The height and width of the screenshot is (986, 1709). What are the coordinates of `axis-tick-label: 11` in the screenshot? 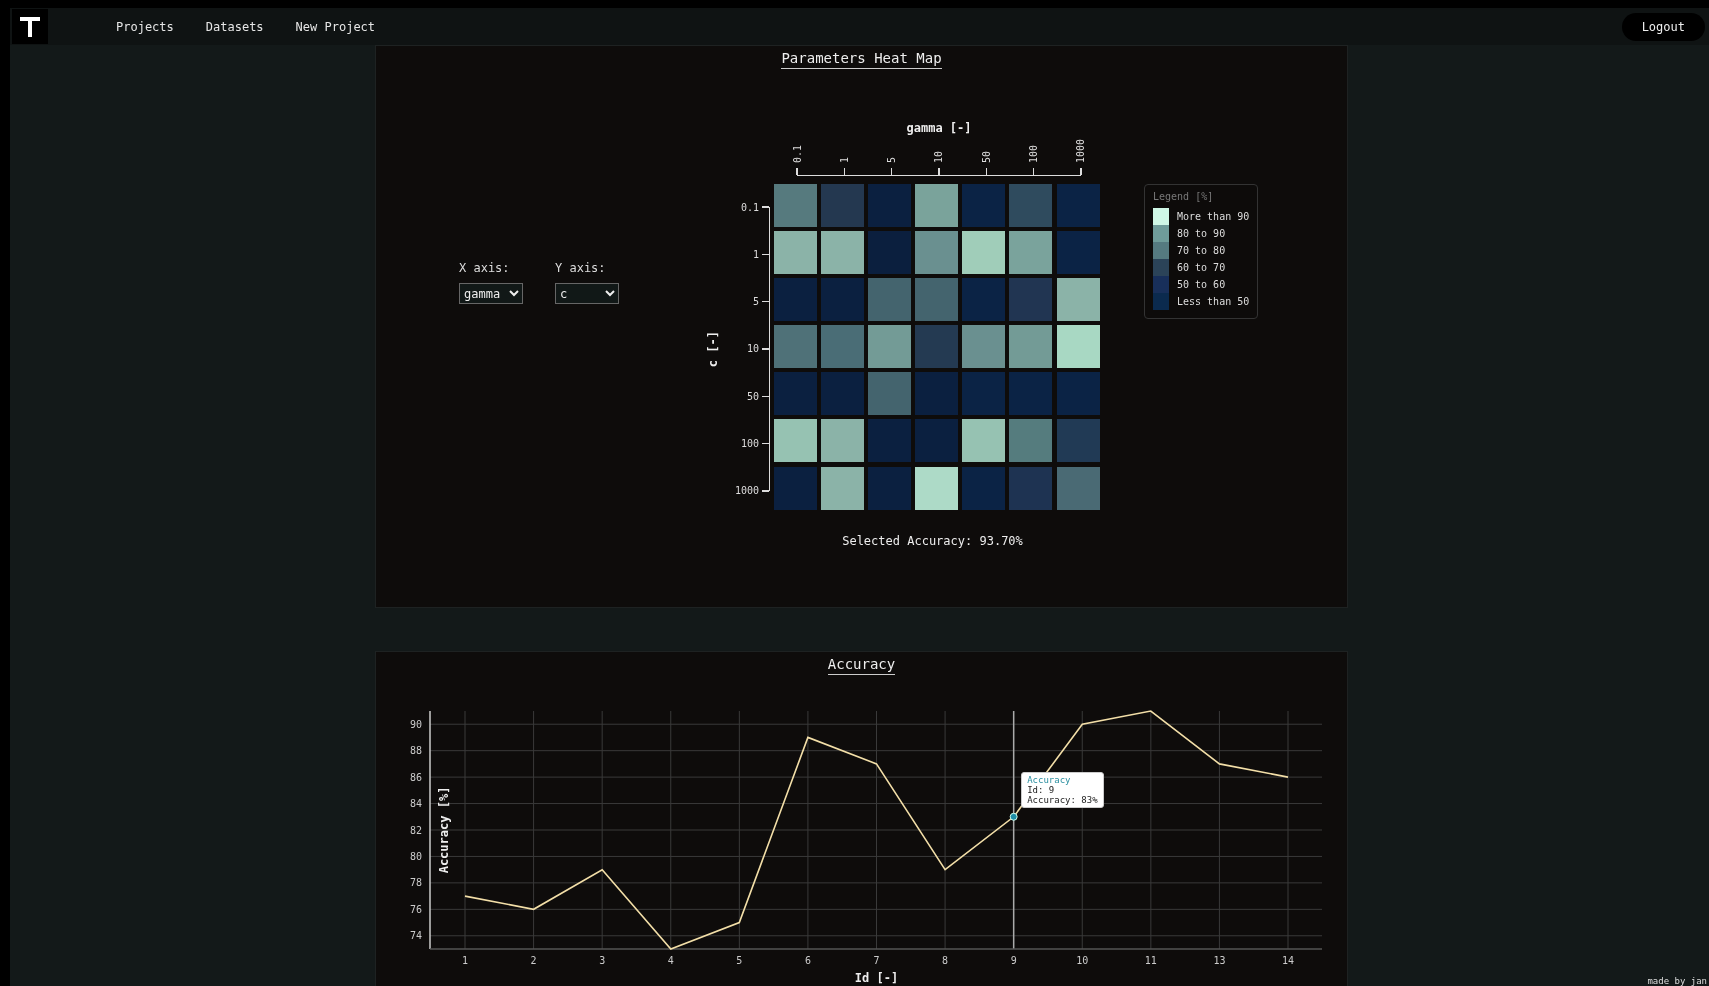 It's located at (1150, 960).